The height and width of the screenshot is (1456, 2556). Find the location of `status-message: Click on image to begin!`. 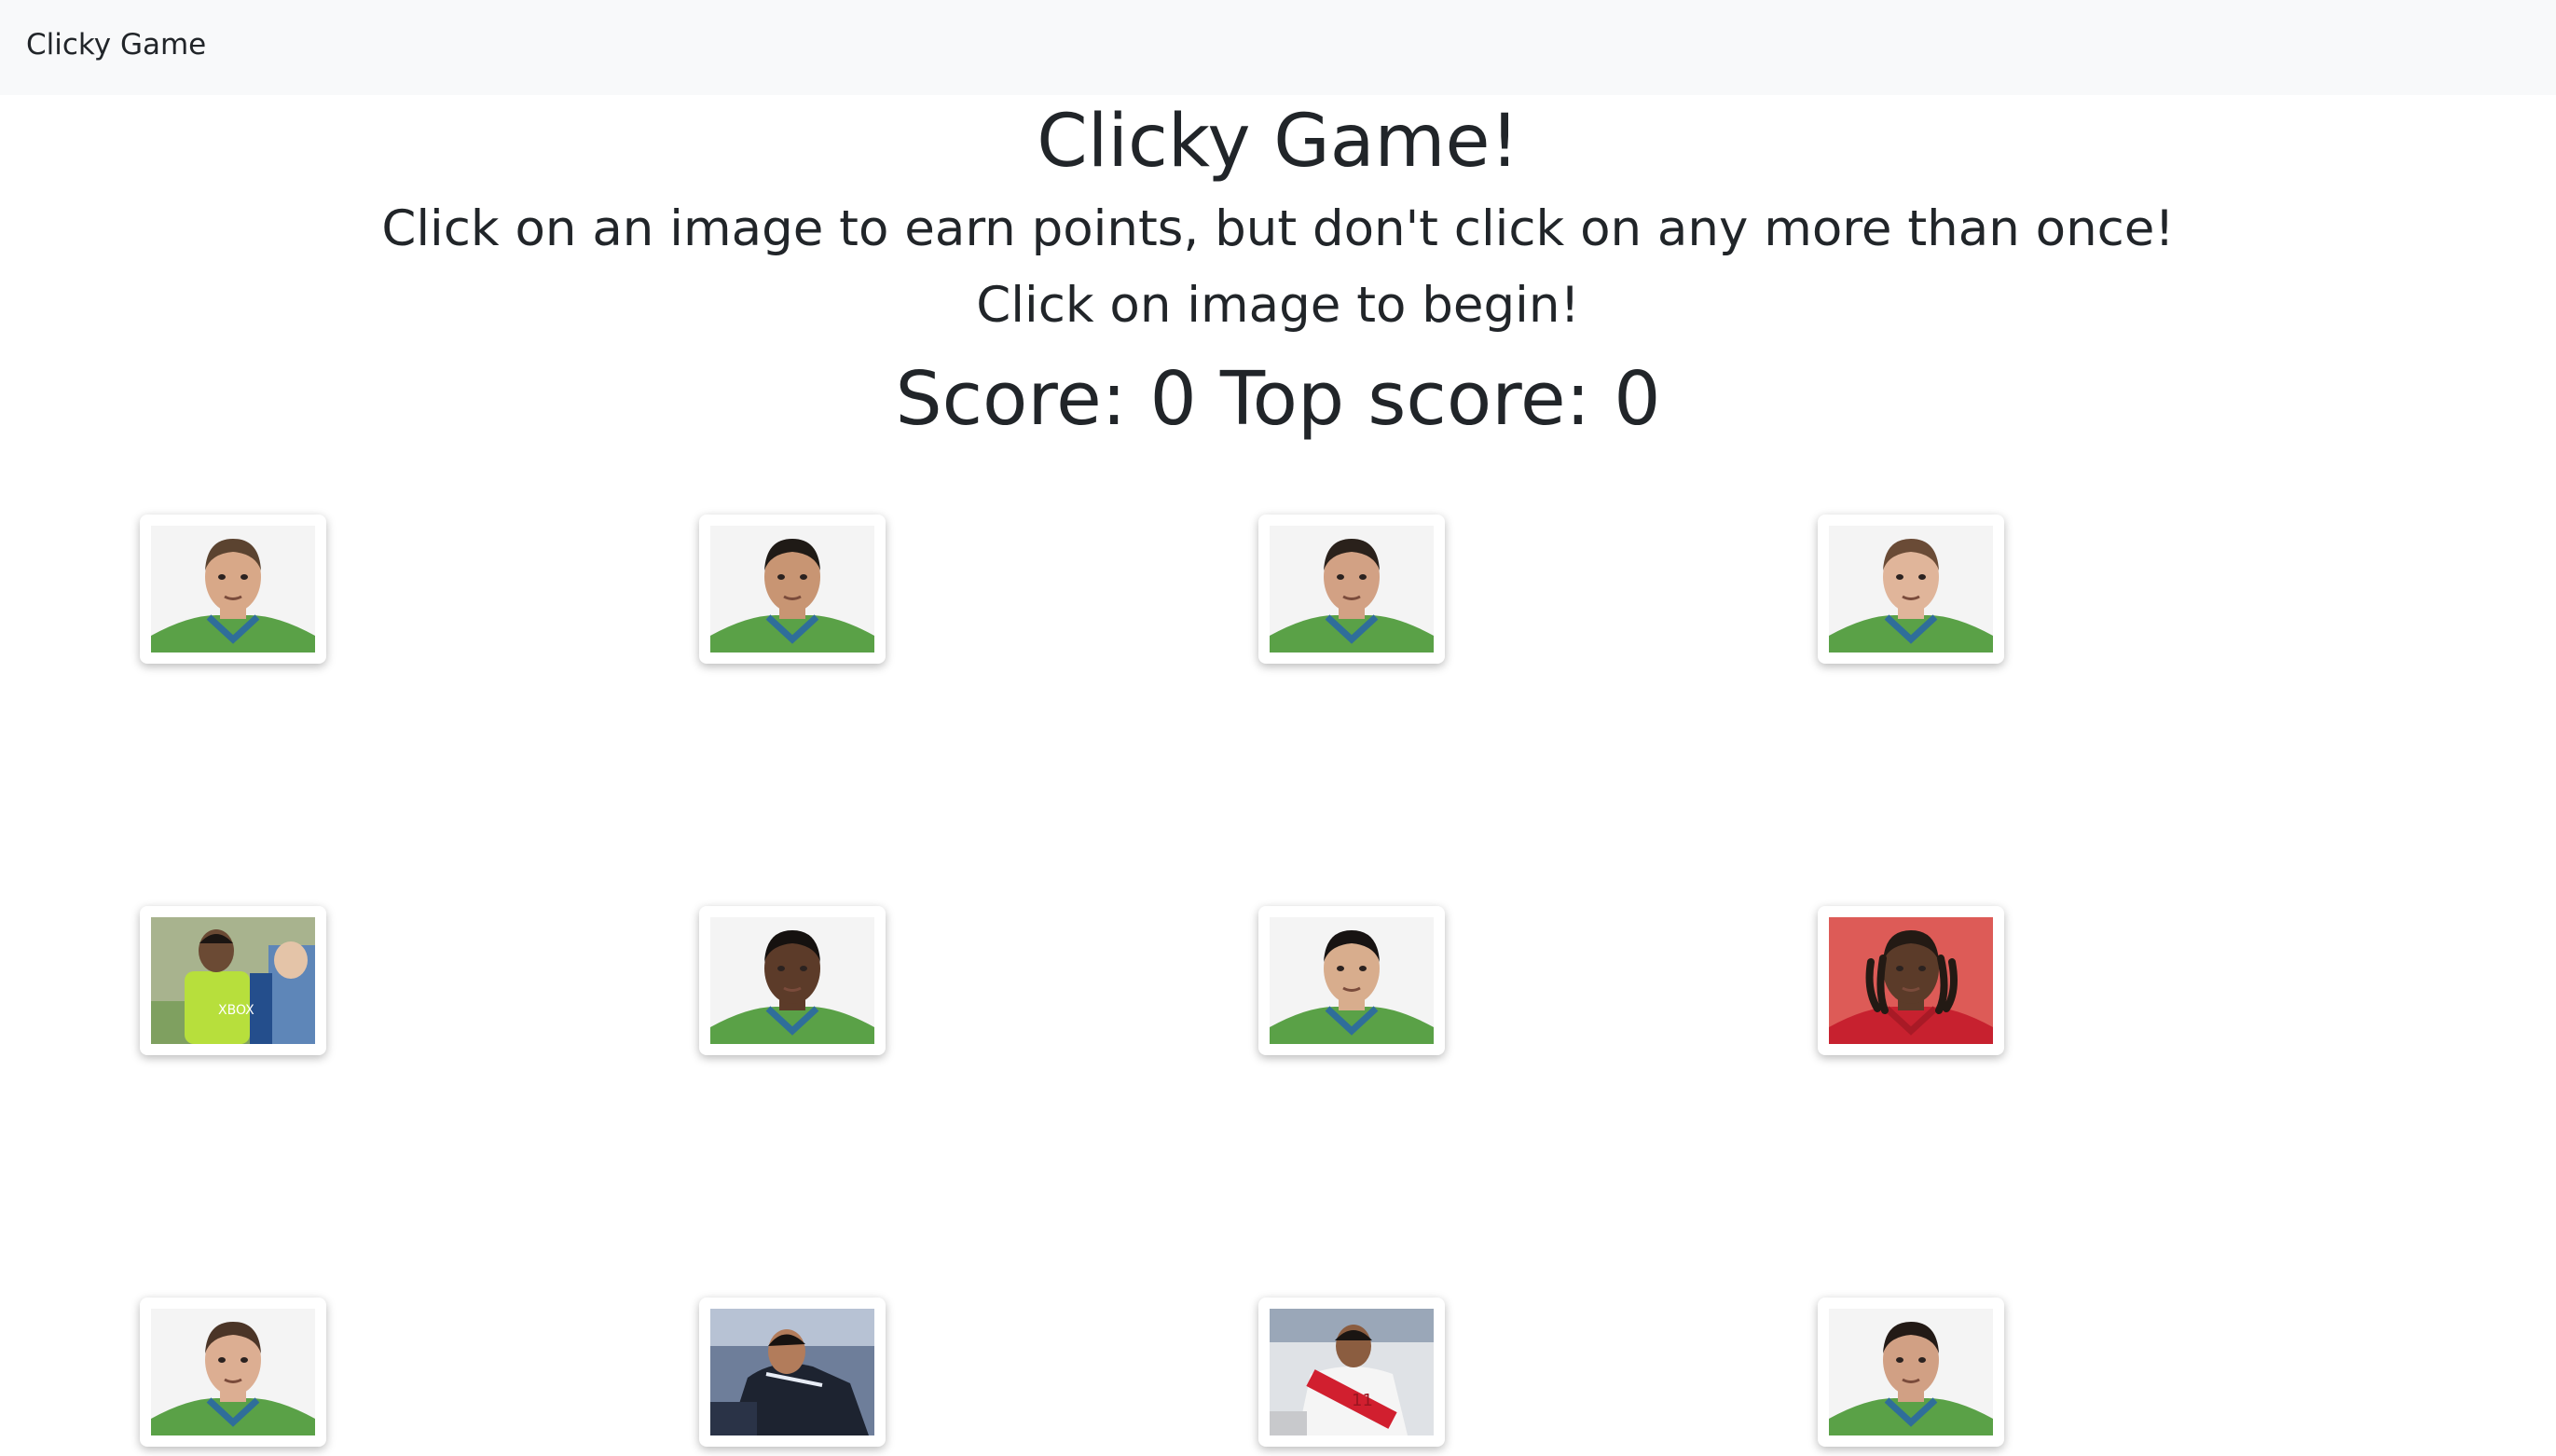

status-message: Click on image to begin! is located at coordinates (1278, 305).